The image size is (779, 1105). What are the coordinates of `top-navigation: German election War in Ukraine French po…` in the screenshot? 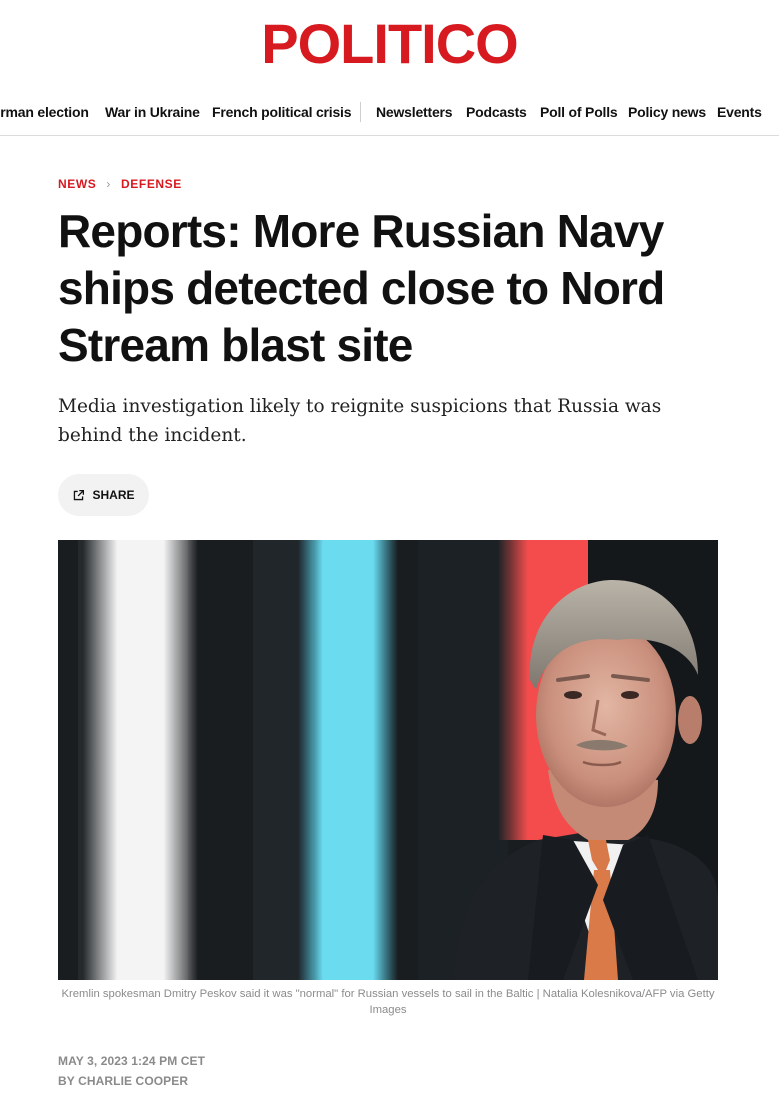 It's located at (389, 113).